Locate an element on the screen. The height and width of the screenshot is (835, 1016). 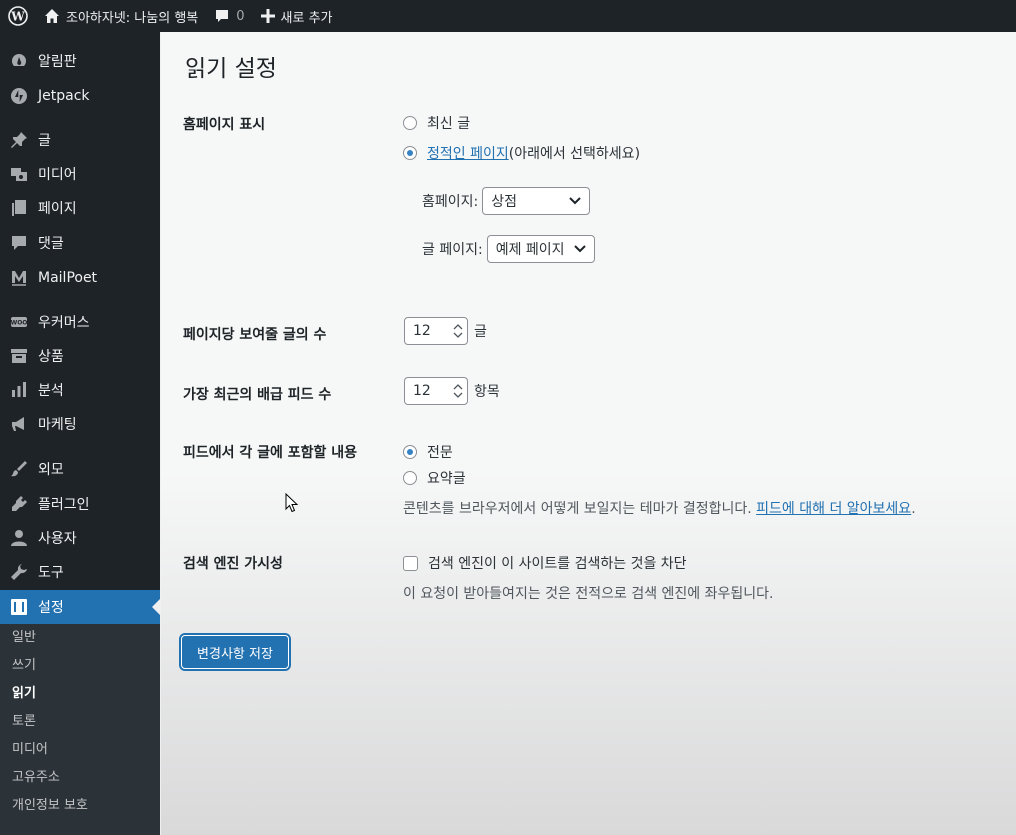
feed-content-label: 피드에서 각 글에 포함할 내용 is located at coordinates (270, 453).